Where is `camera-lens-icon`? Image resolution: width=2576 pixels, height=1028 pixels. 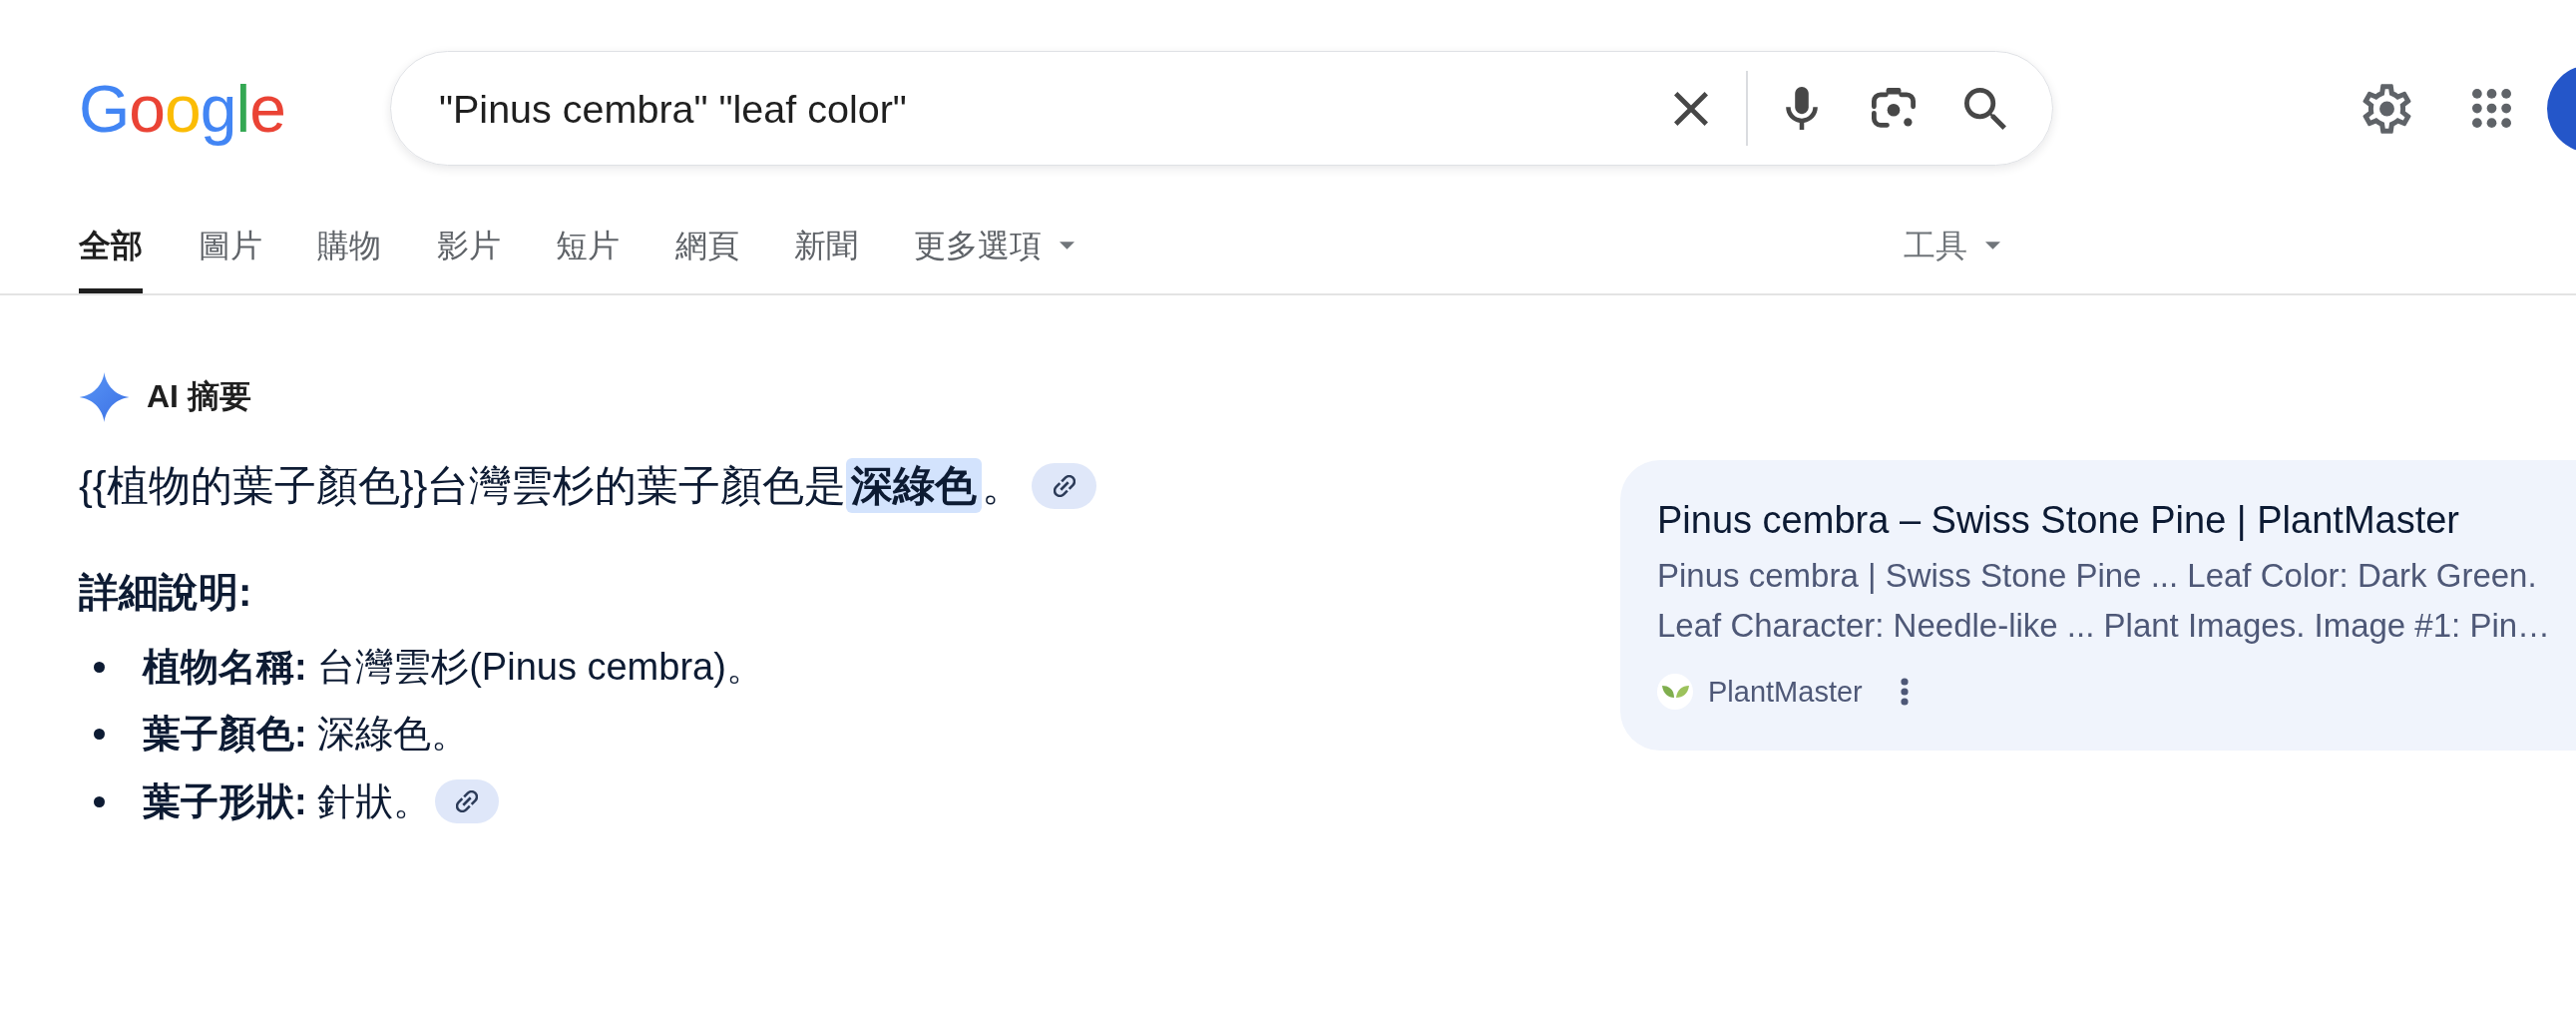
camera-lens-icon is located at coordinates (1894, 108).